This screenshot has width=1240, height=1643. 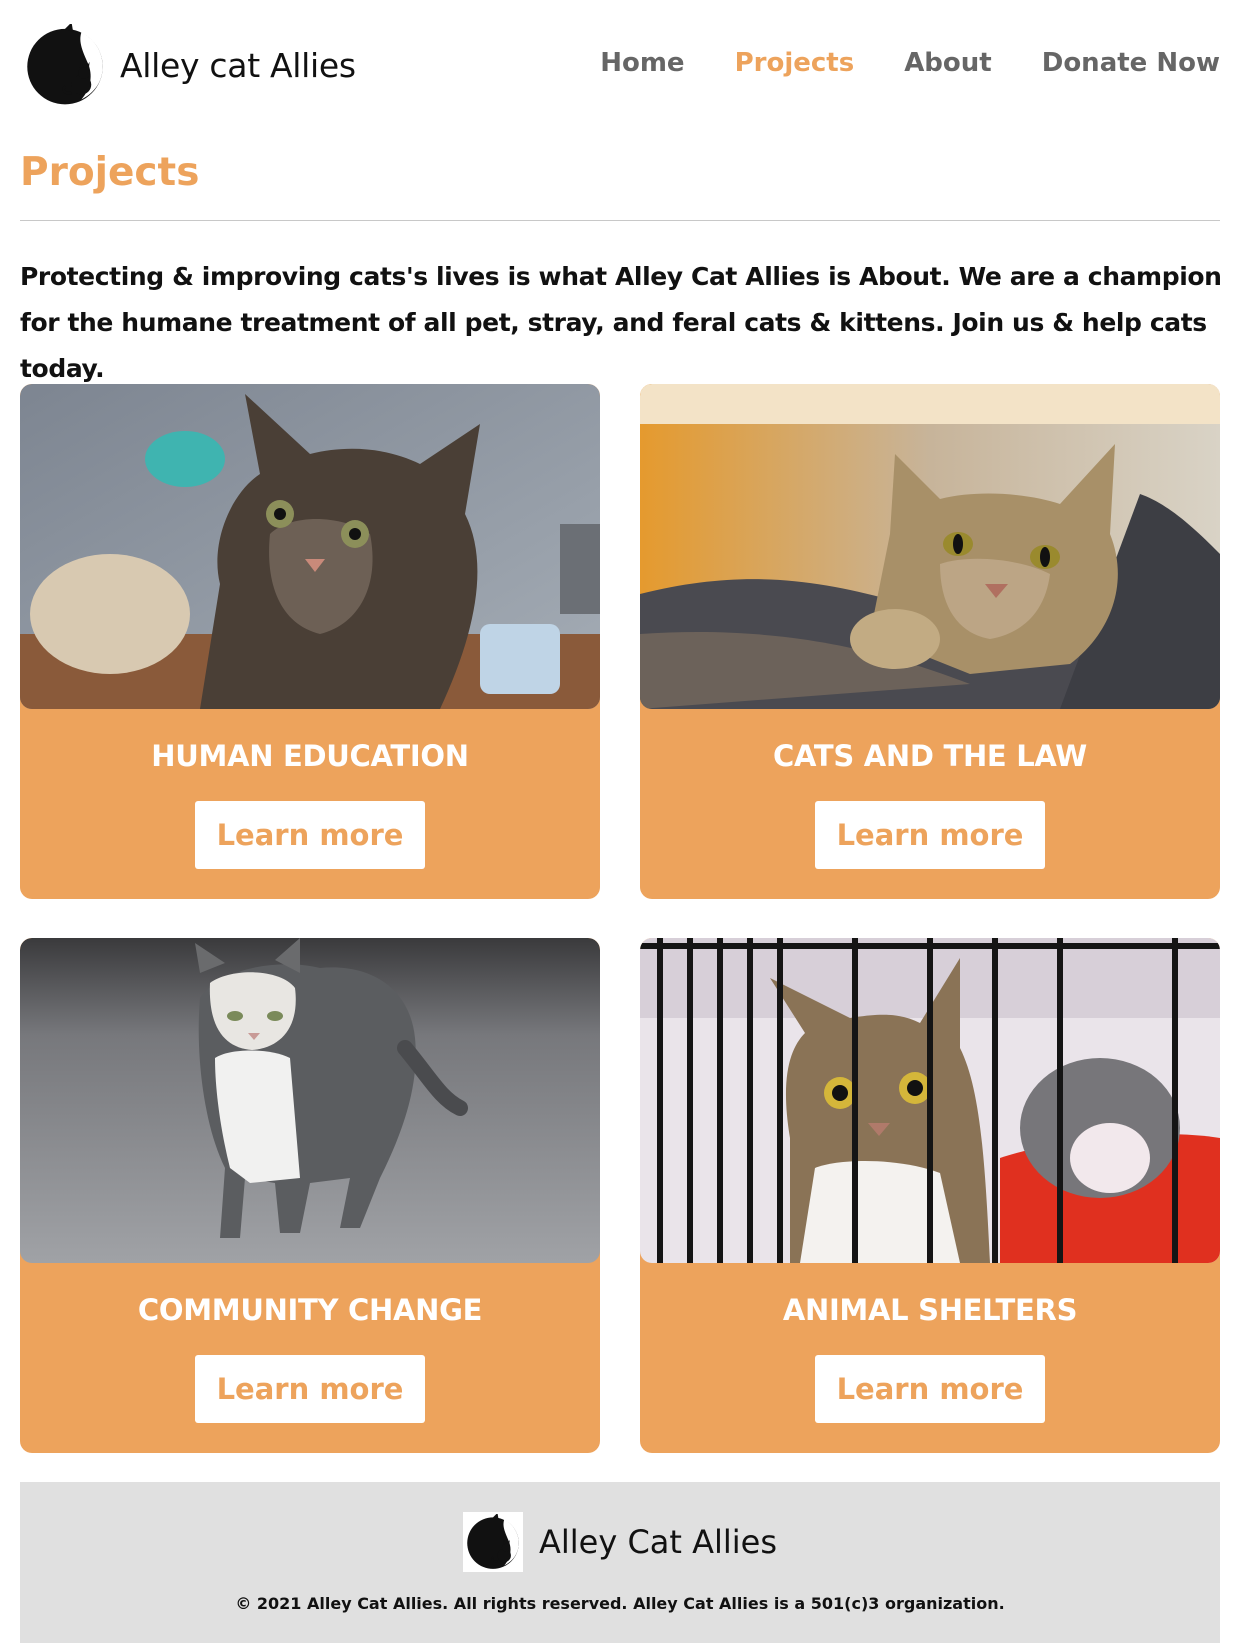 I want to click on project-card-human-education: HUMAN EDUCATION Learn more, so click(x=310, y=641).